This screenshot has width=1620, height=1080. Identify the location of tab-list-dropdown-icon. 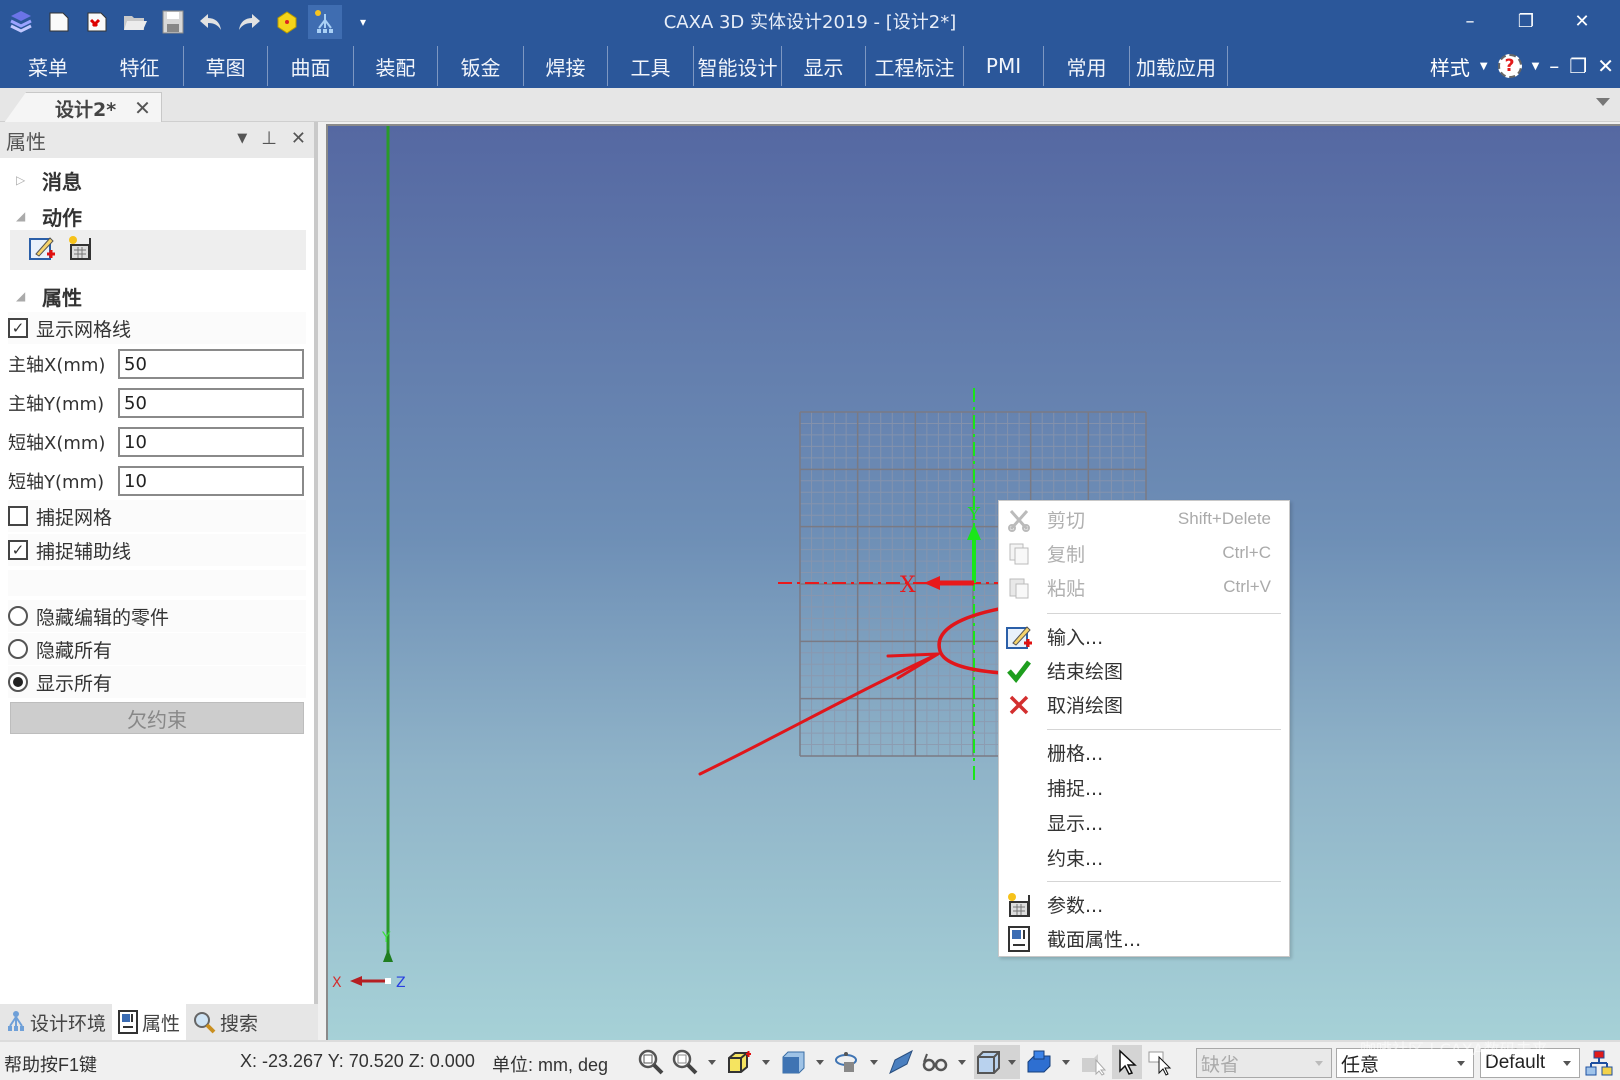
(1603, 102).